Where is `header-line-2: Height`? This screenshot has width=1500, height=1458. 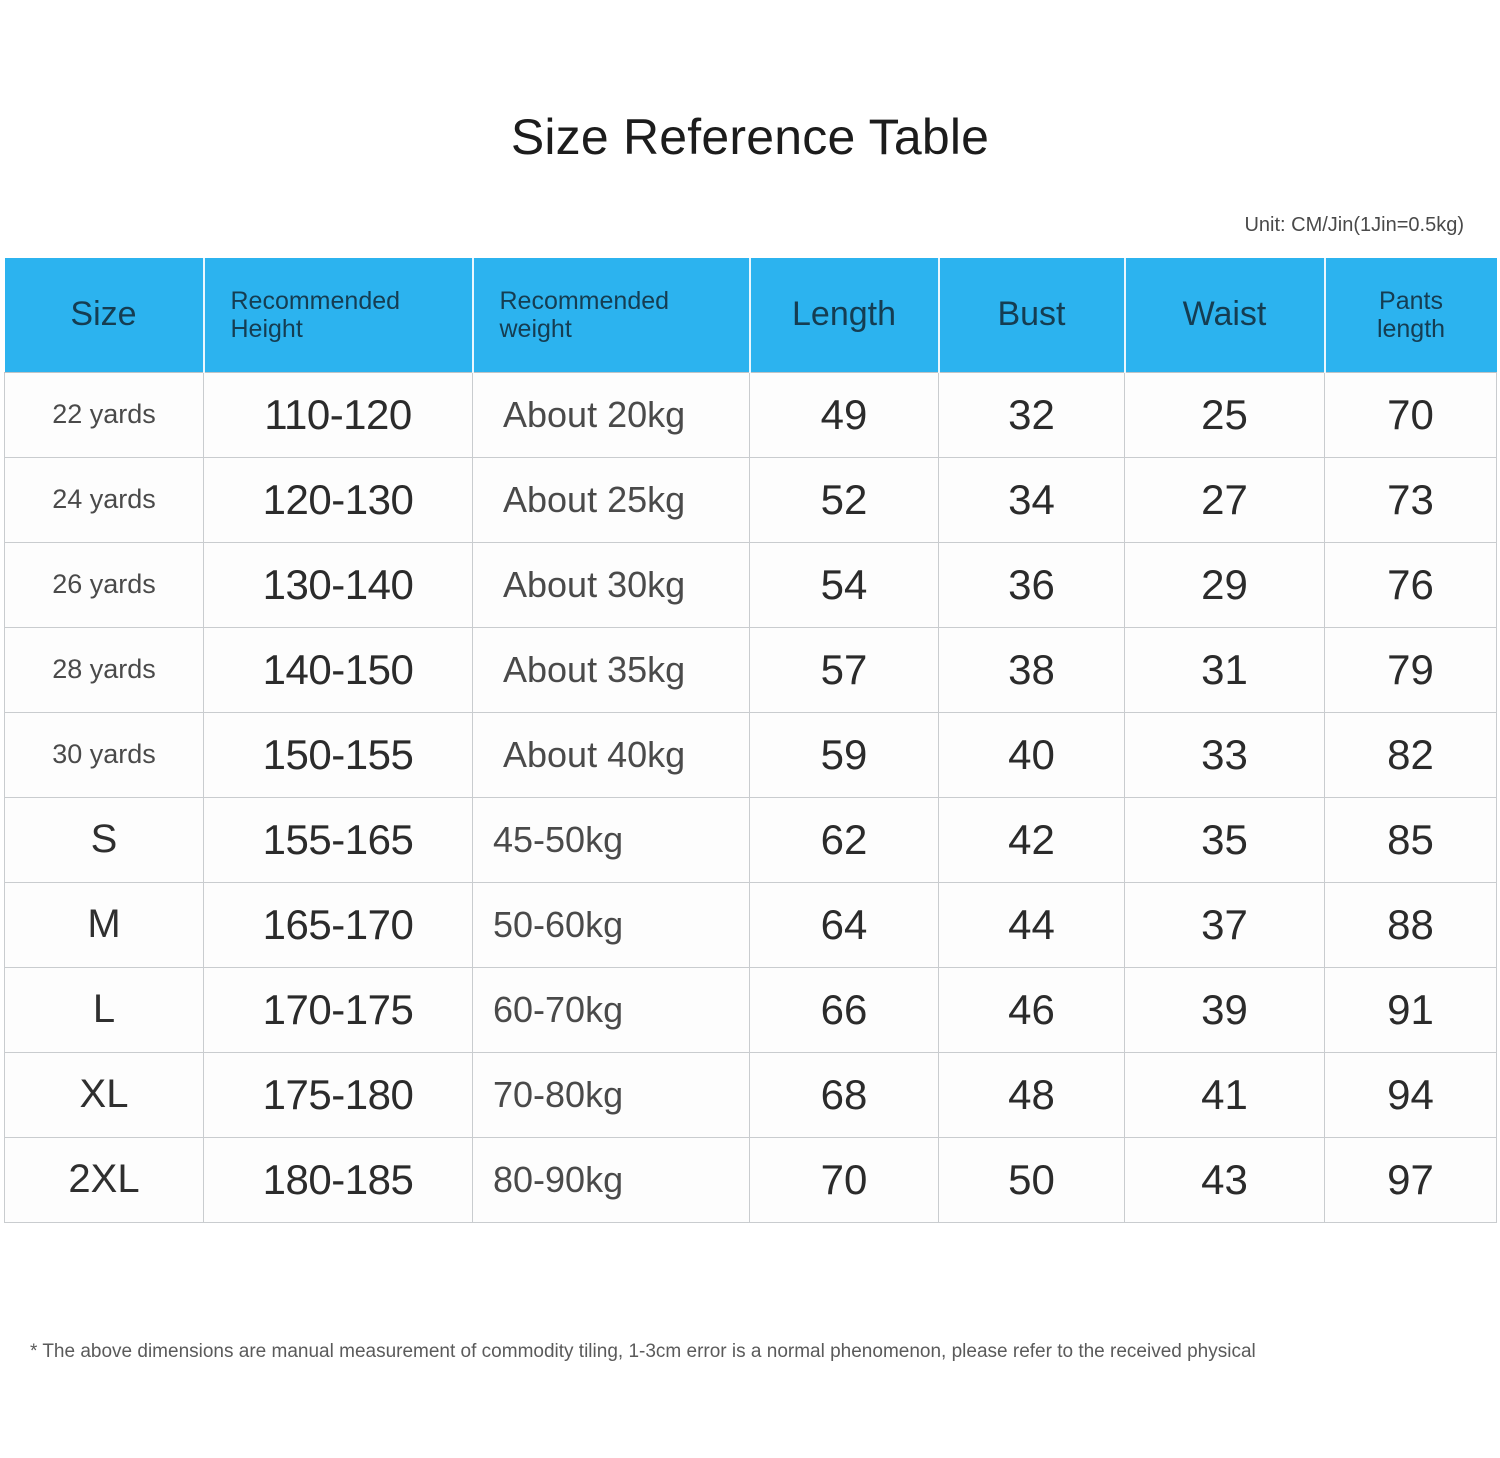 header-line-2: Height is located at coordinates (266, 328).